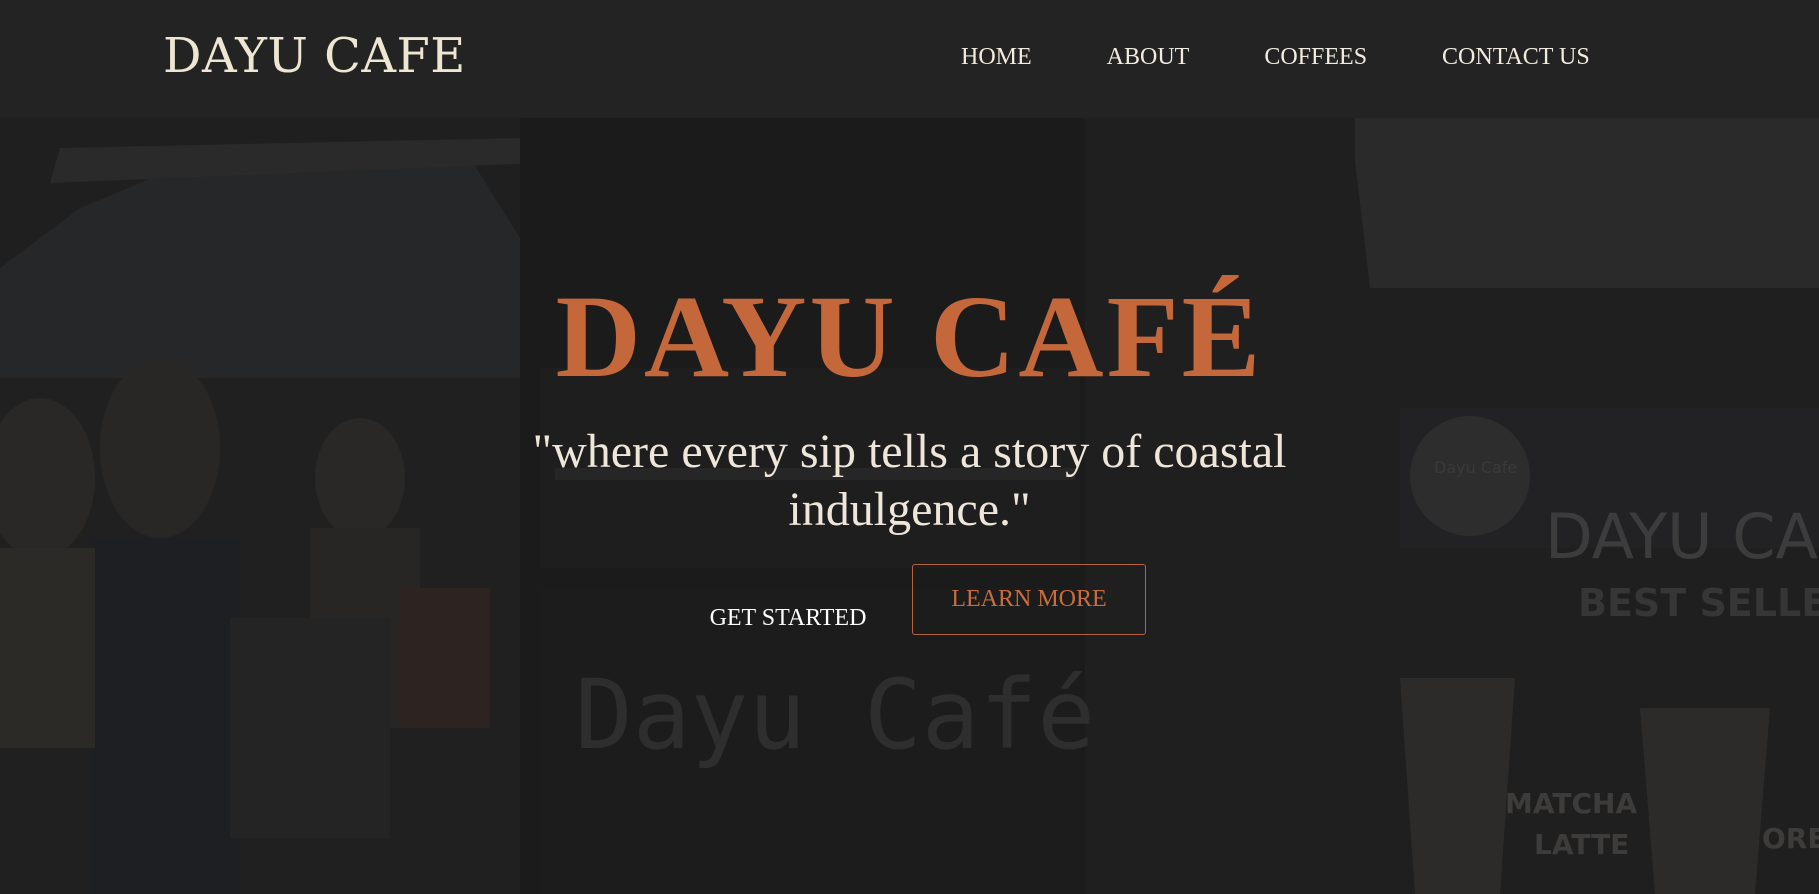  What do you see at coordinates (314, 56) in the screenshot?
I see `brand-logo: DAYU CAFE` at bounding box center [314, 56].